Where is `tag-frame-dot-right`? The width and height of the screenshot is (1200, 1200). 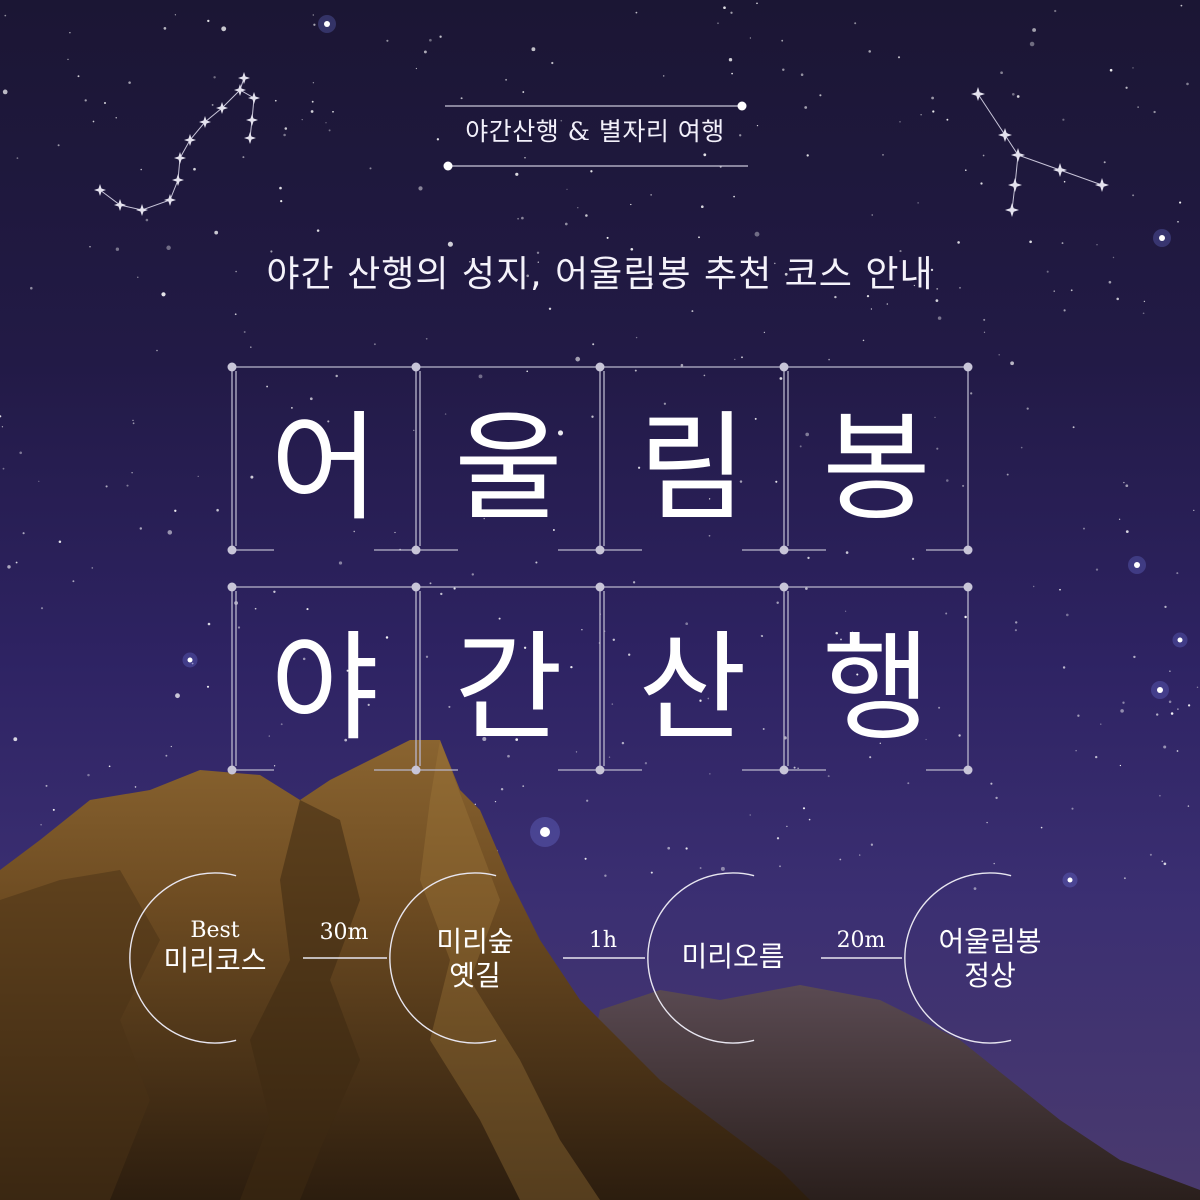
tag-frame-dot-right is located at coordinates (742, 106).